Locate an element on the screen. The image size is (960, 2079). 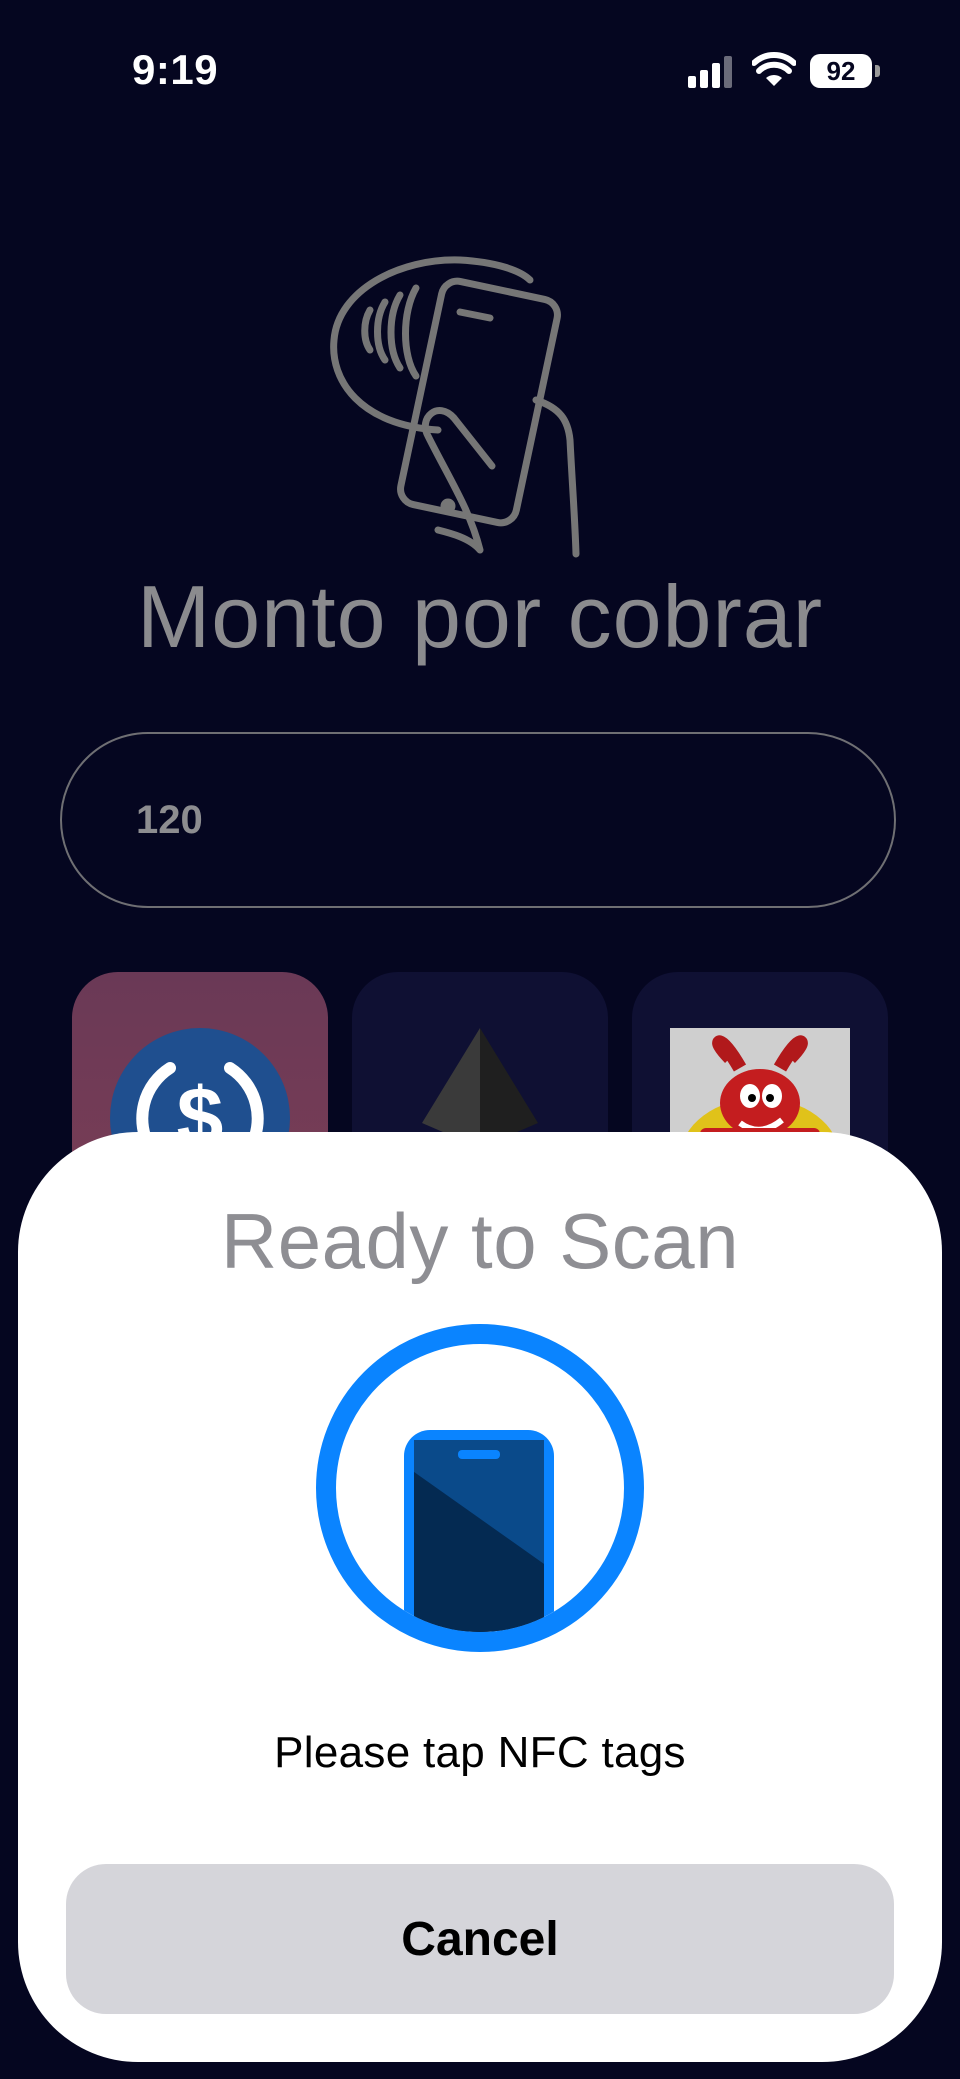
sheet-title: Ready to Scan is located at coordinates (480, 1241).